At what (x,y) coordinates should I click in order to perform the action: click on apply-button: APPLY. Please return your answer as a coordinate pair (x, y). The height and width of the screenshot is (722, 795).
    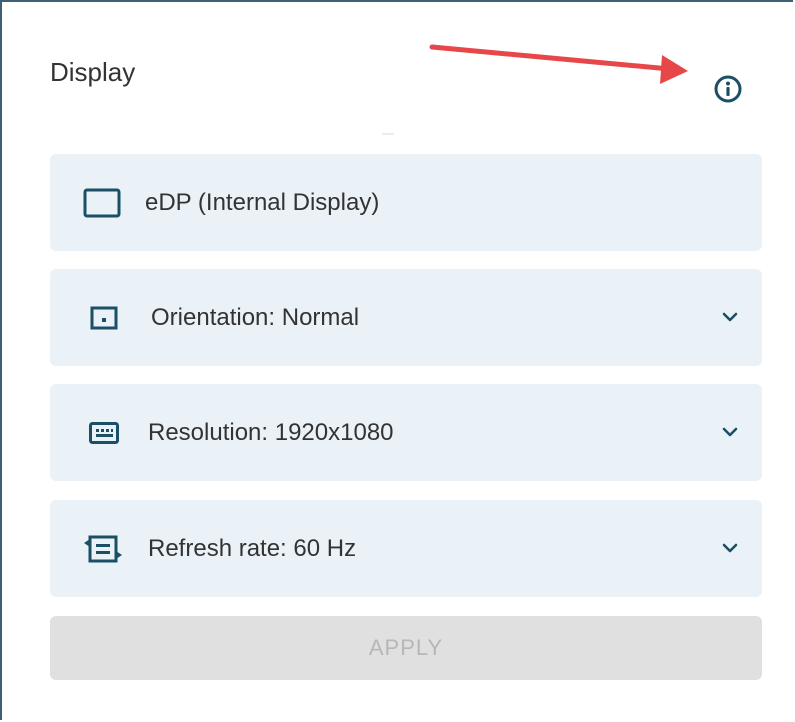
    Looking at the image, I should click on (406, 648).